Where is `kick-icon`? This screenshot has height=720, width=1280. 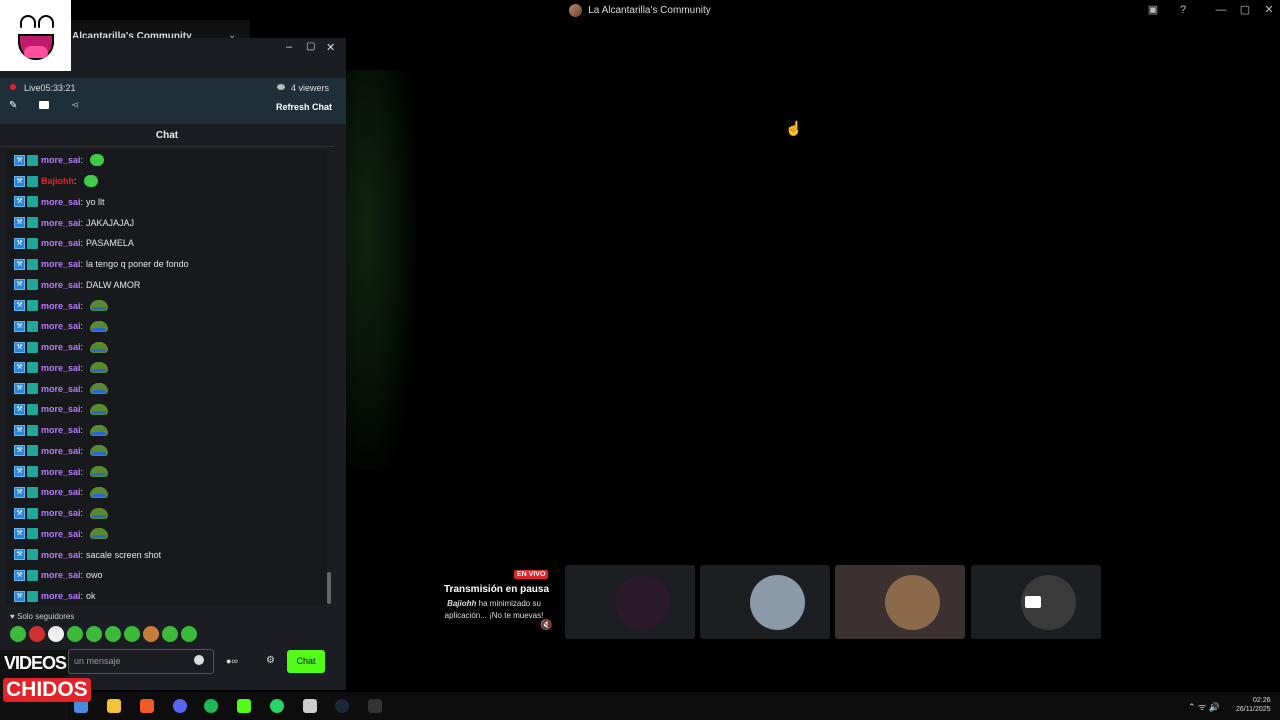 kick-icon is located at coordinates (244, 706).